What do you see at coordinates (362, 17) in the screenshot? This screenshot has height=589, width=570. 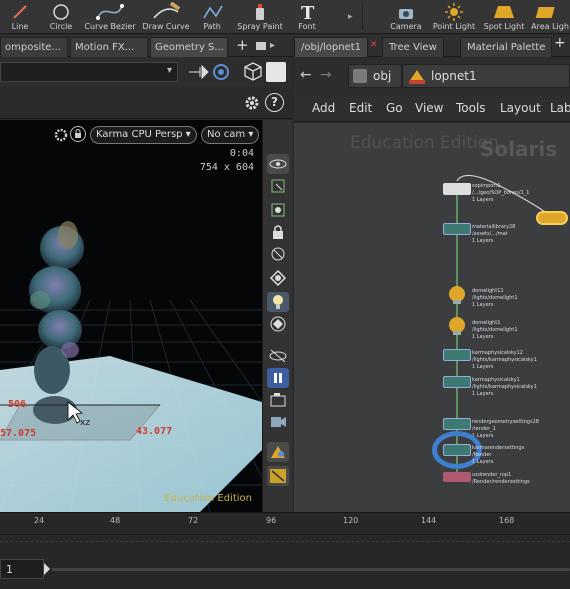 I see `shelf-divider` at bounding box center [362, 17].